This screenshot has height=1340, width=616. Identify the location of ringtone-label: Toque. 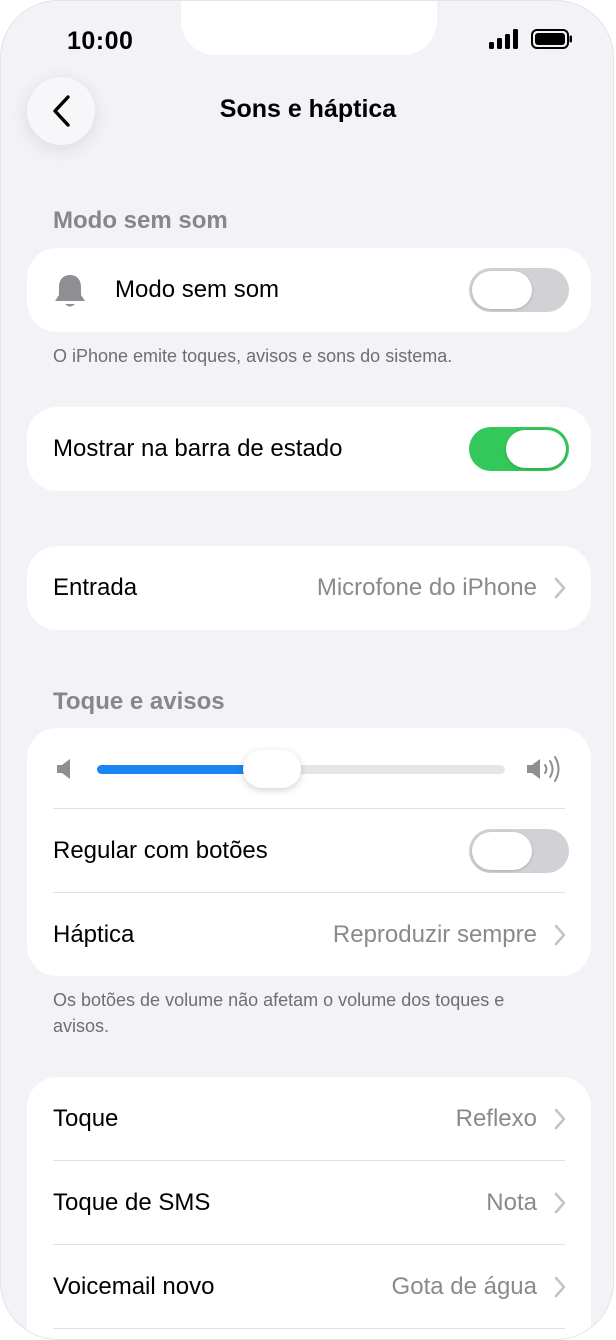
(86, 1118).